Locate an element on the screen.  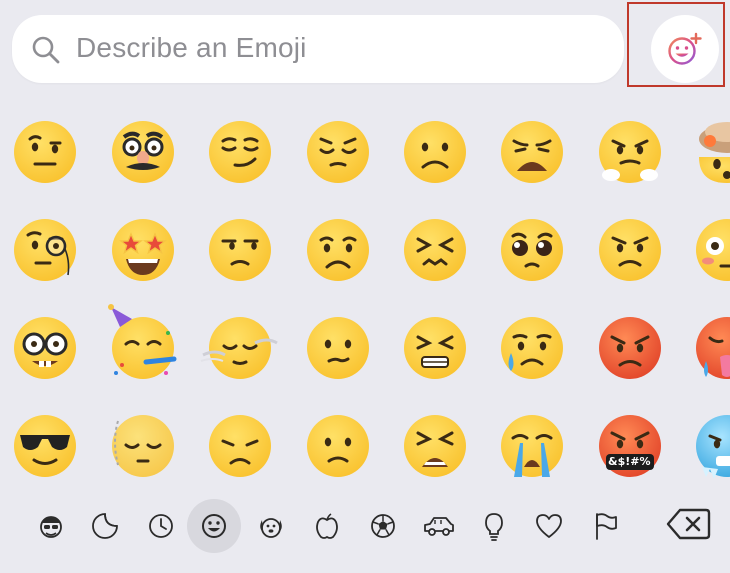
sunglasses-face-emoji is located at coordinates (45, 446).